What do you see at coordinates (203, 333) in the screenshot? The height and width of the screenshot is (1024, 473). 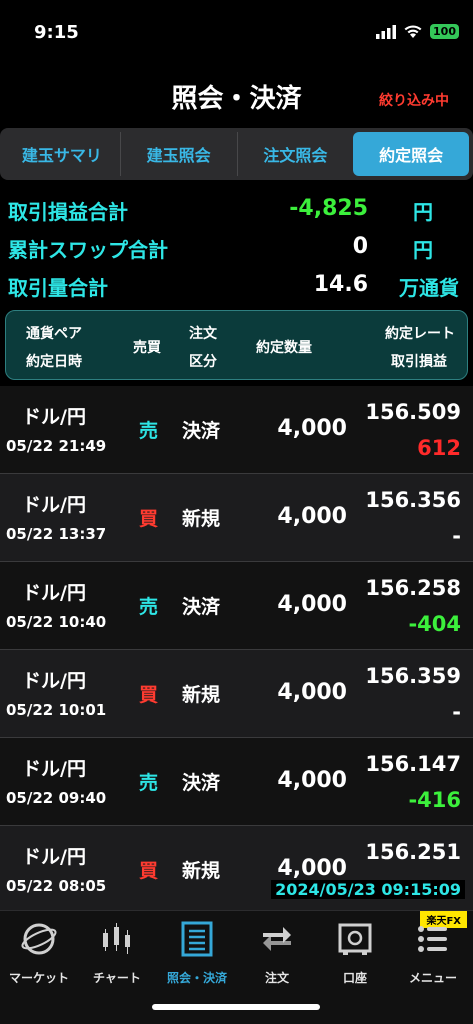 I see `column-header-order-type: 注文` at bounding box center [203, 333].